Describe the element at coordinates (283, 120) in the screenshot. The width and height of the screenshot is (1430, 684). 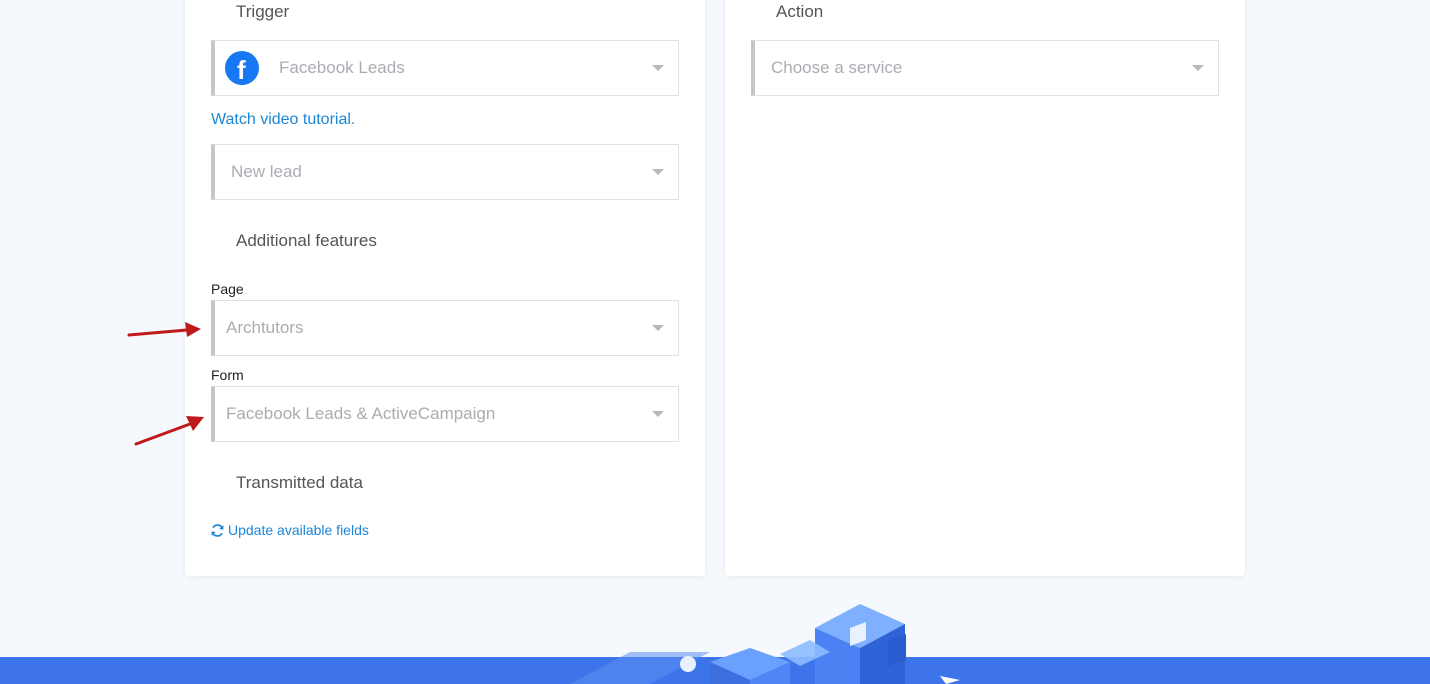
I see `watch-video-tutorial-link: Watch video tutorial.` at that location.